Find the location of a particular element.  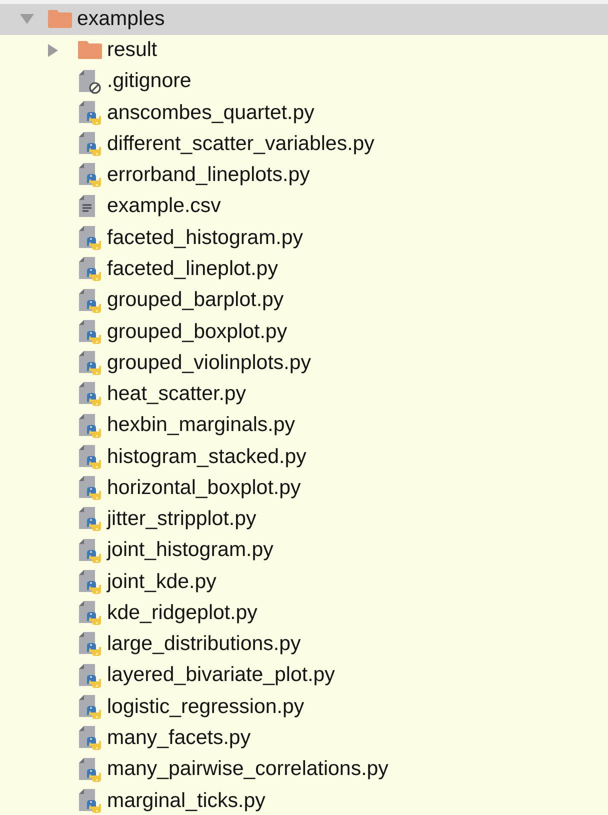

tree-item: heat_scatter.py is located at coordinates (304, 394).